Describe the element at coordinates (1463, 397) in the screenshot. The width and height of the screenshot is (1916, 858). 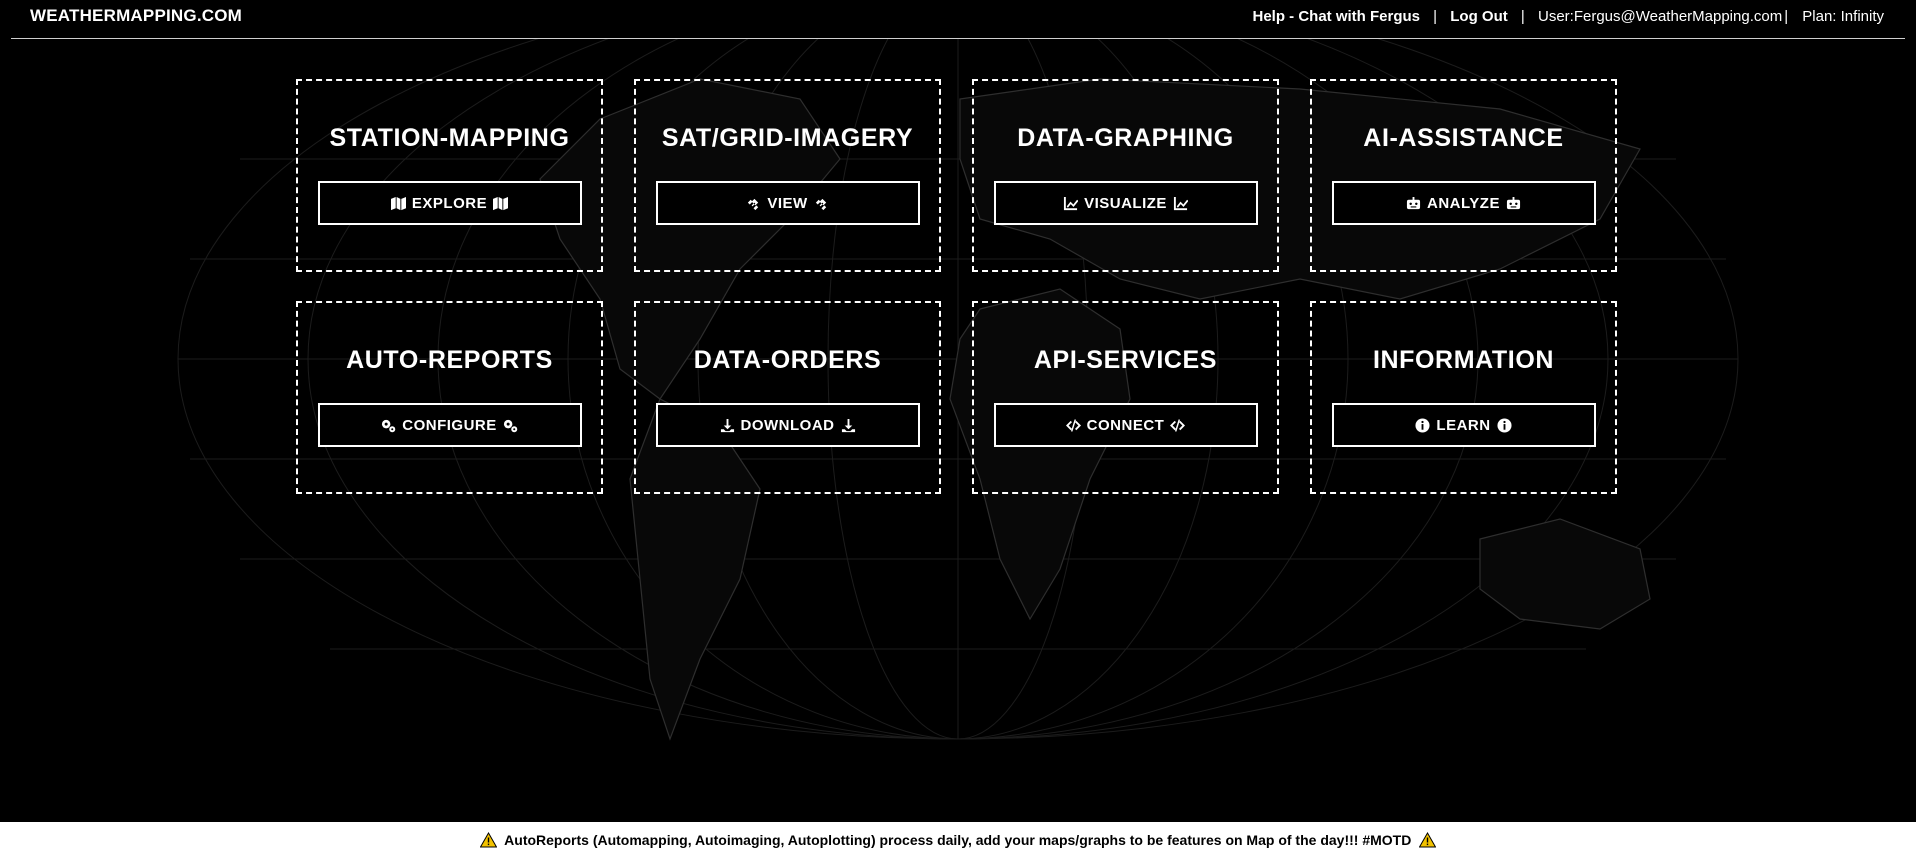
I see `information-card: INFORMATION LEARN` at that location.